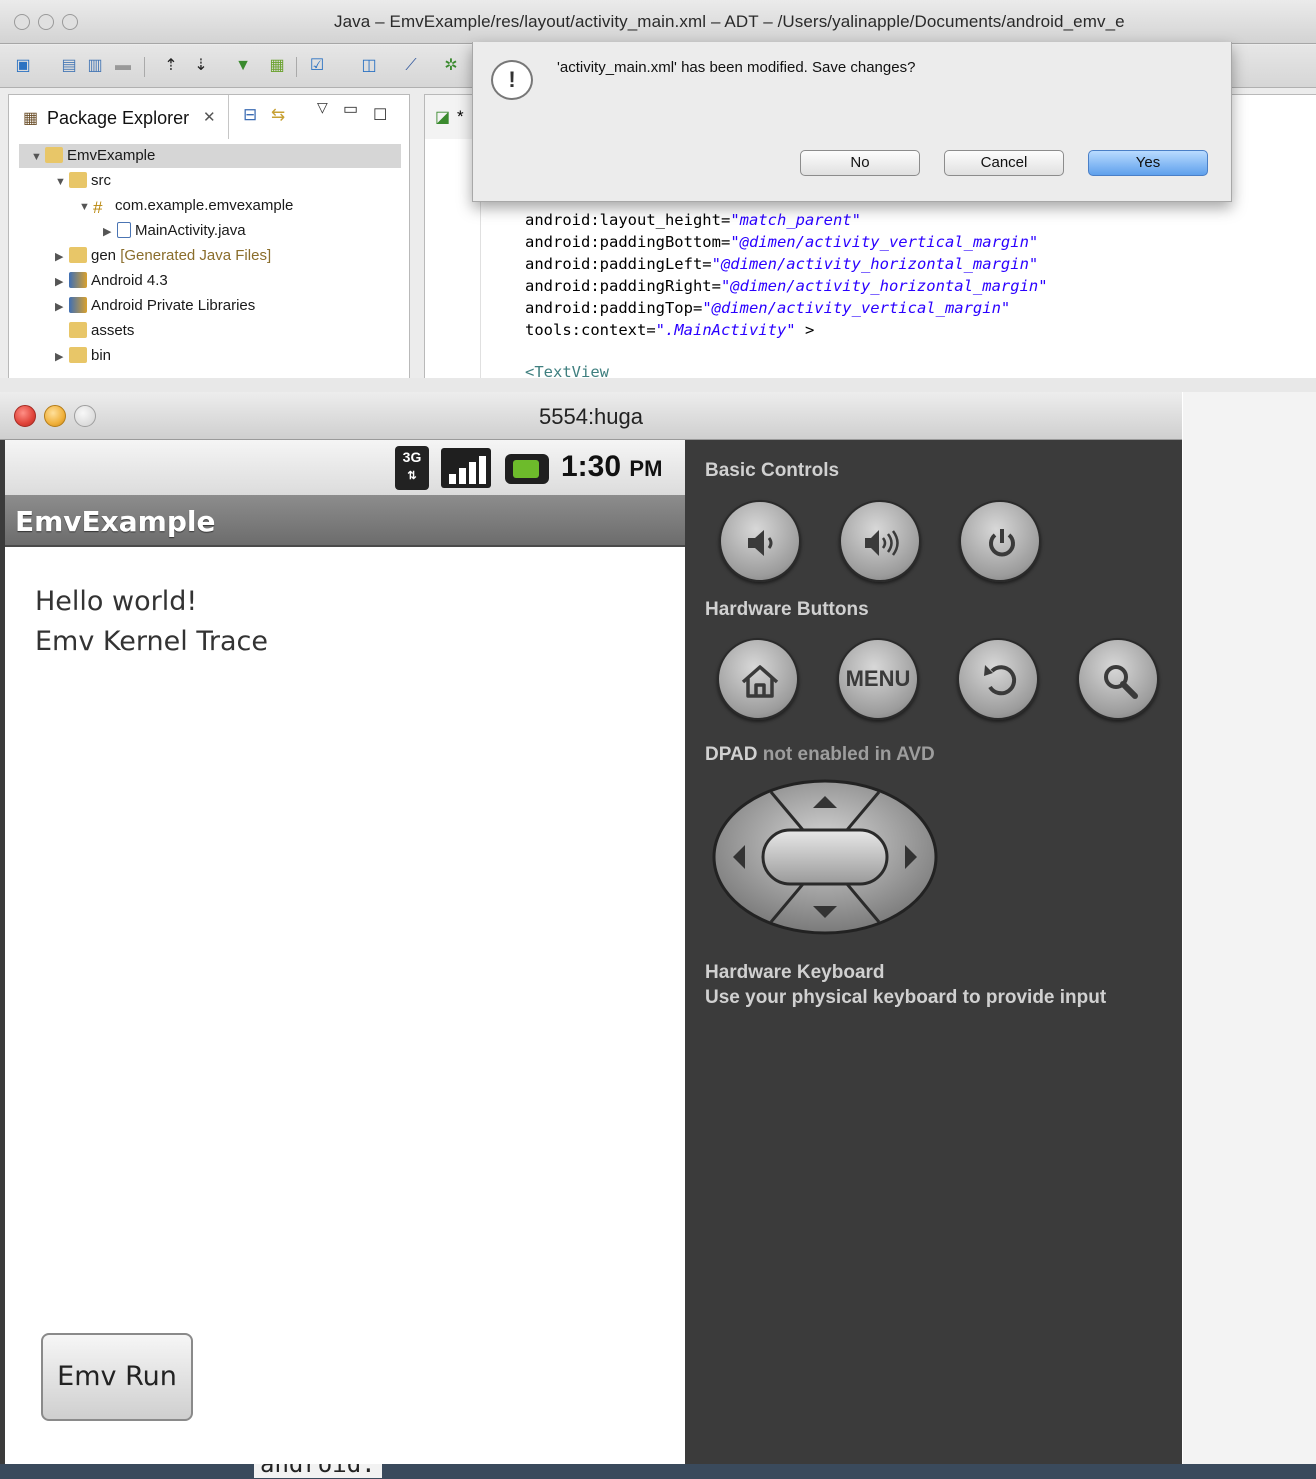  I want to click on emulator-window-title: 5554:huga, so click(591, 416).